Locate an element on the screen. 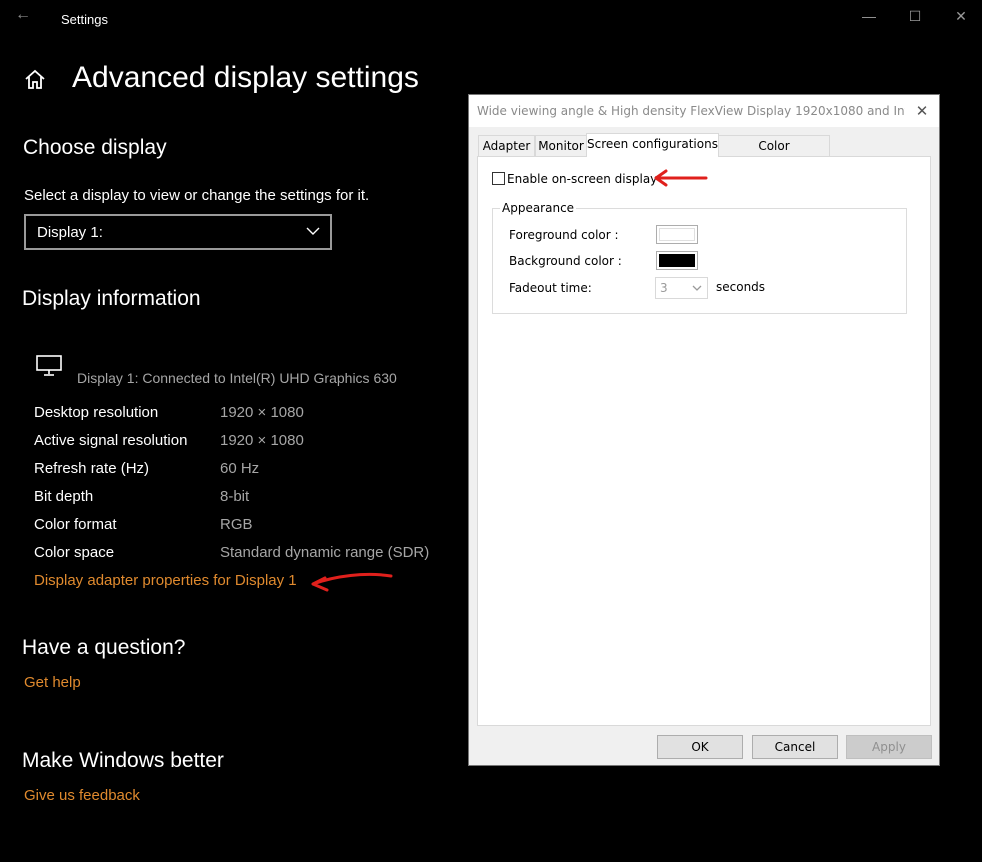  make-windows-better-heading: Make Windows better is located at coordinates (123, 760).